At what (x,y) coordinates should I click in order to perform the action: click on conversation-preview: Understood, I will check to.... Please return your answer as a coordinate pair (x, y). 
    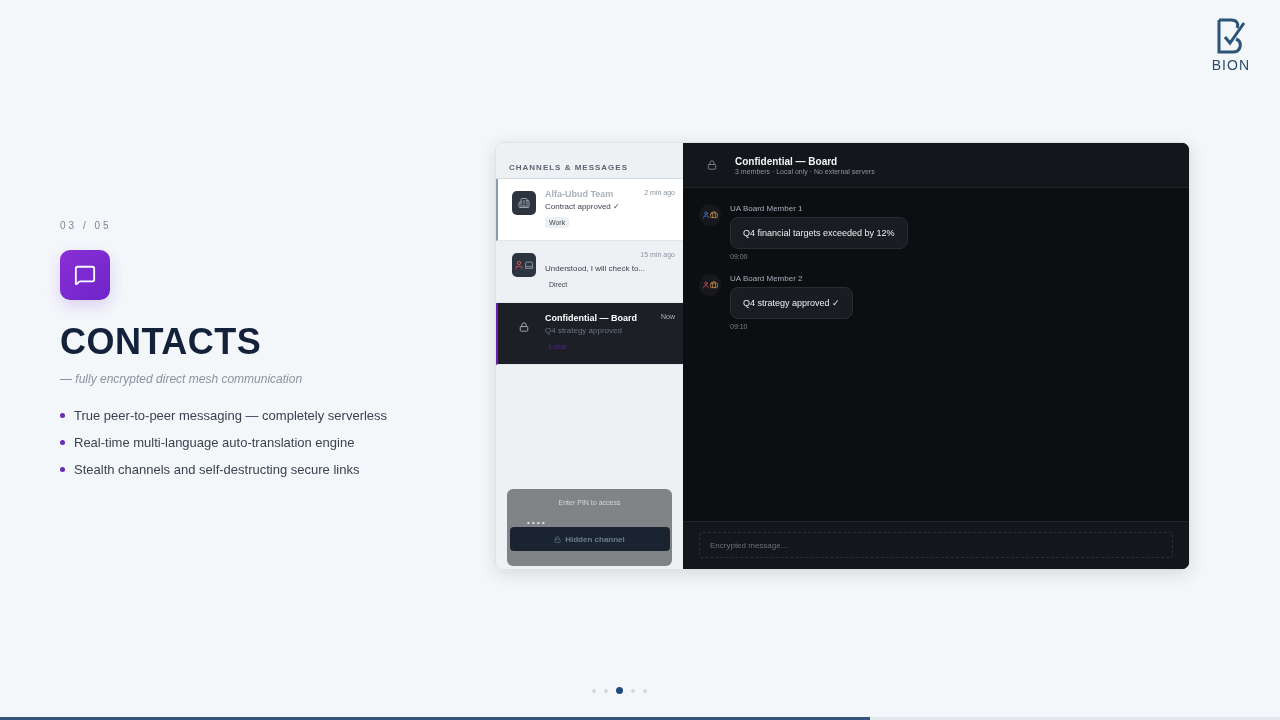
    Looking at the image, I should click on (596, 268).